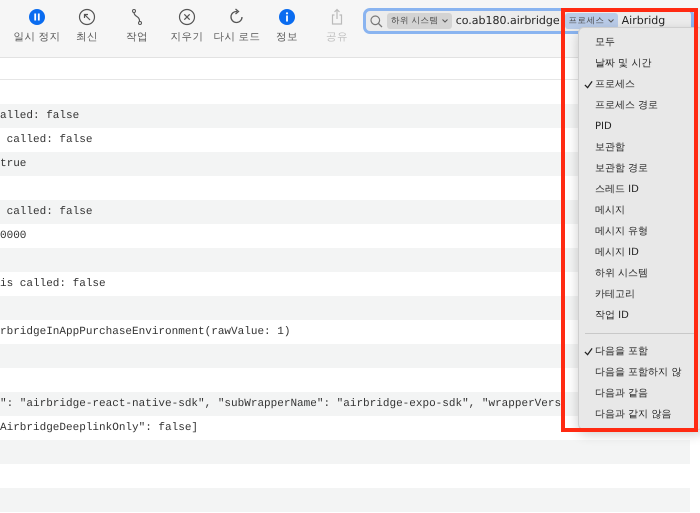  Describe the element at coordinates (419, 21) in the screenshot. I see `filter-token: 하위 시스템` at that location.